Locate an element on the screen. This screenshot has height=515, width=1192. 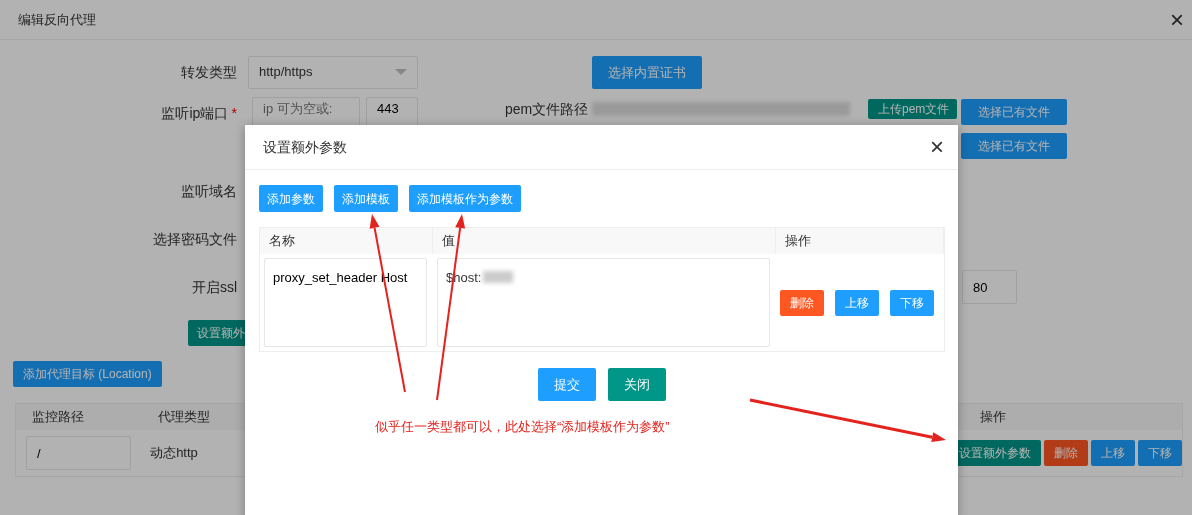
select-field: http/https is located at coordinates (333, 72).